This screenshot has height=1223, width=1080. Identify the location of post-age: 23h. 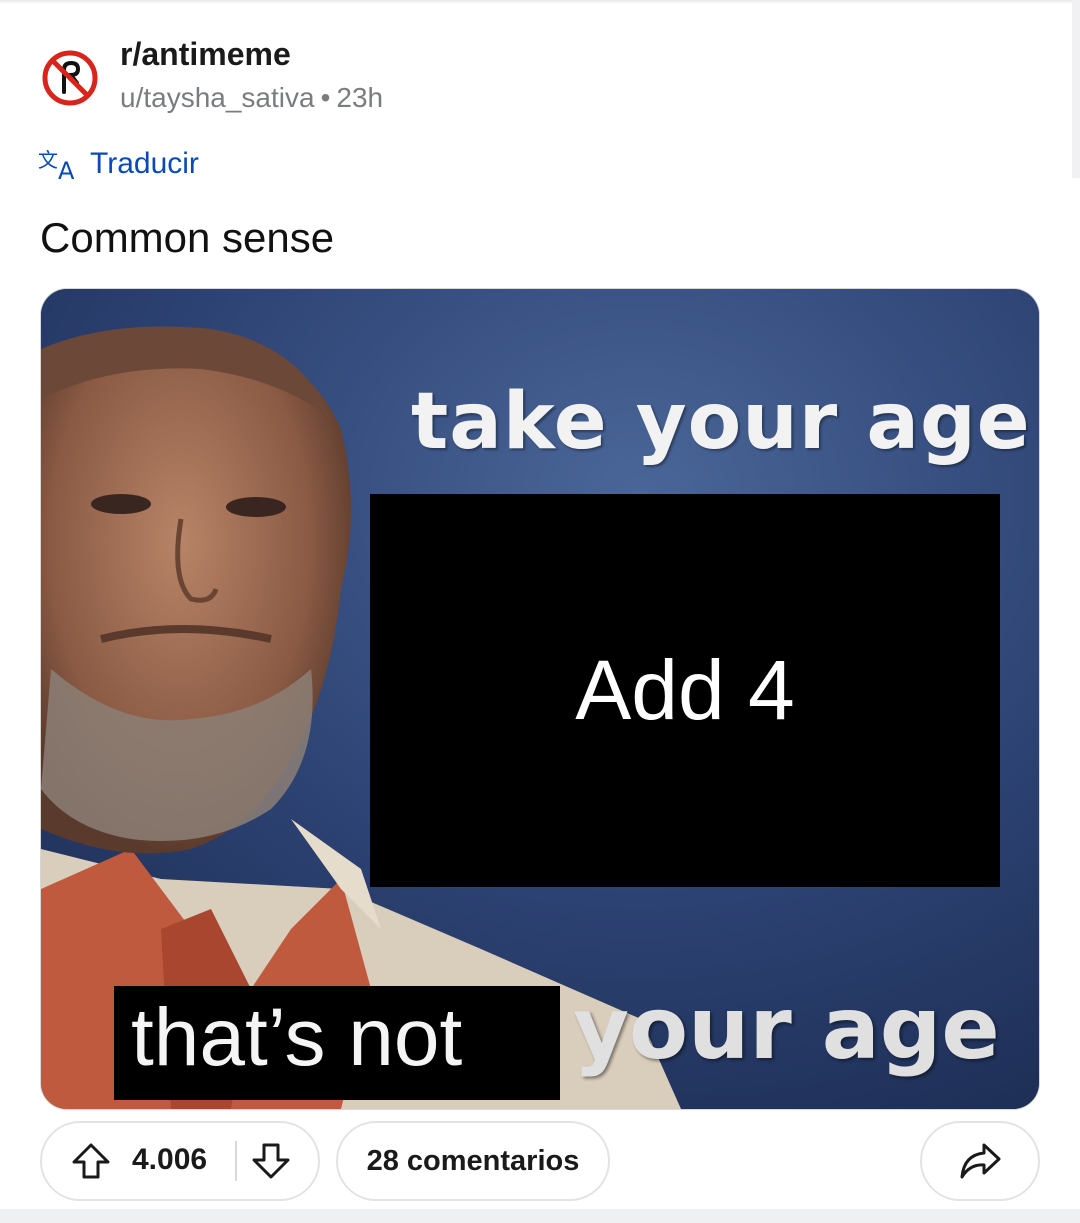
(360, 97).